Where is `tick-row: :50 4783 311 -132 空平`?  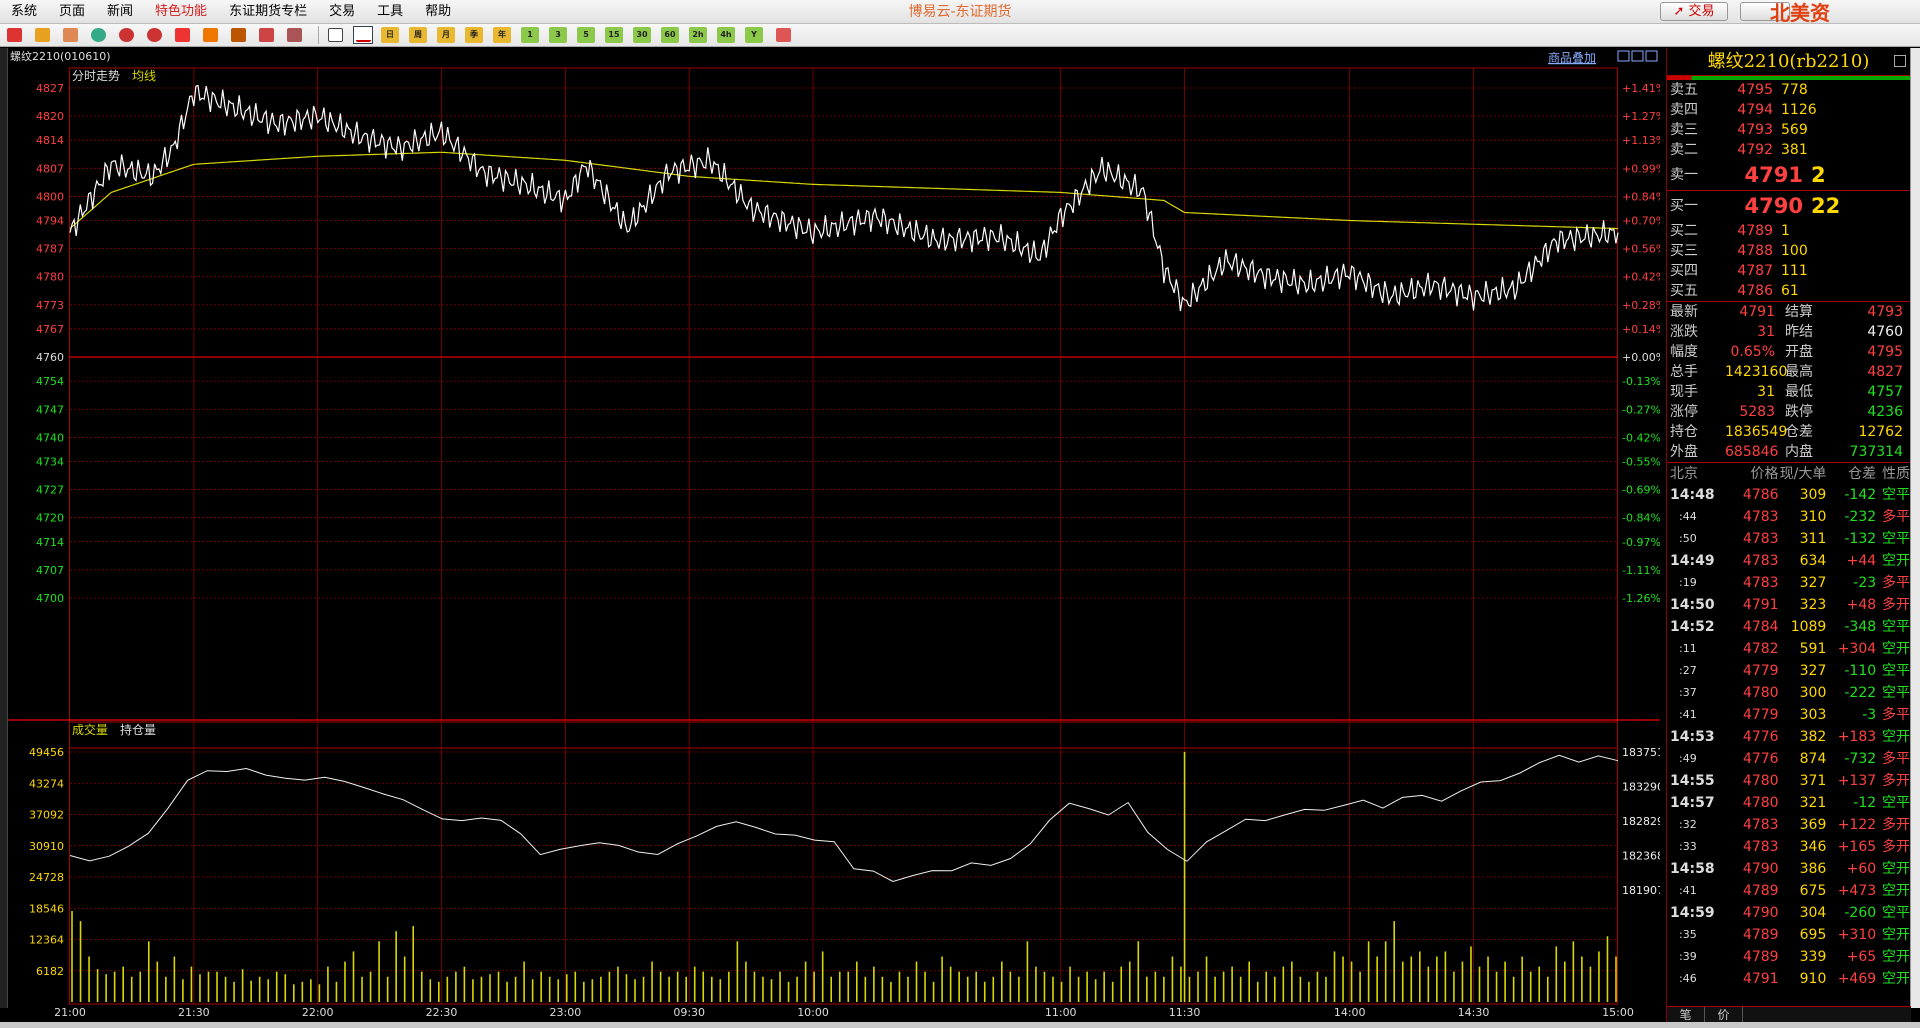 tick-row: :50 4783 311 -132 空平 is located at coordinates (1788, 539).